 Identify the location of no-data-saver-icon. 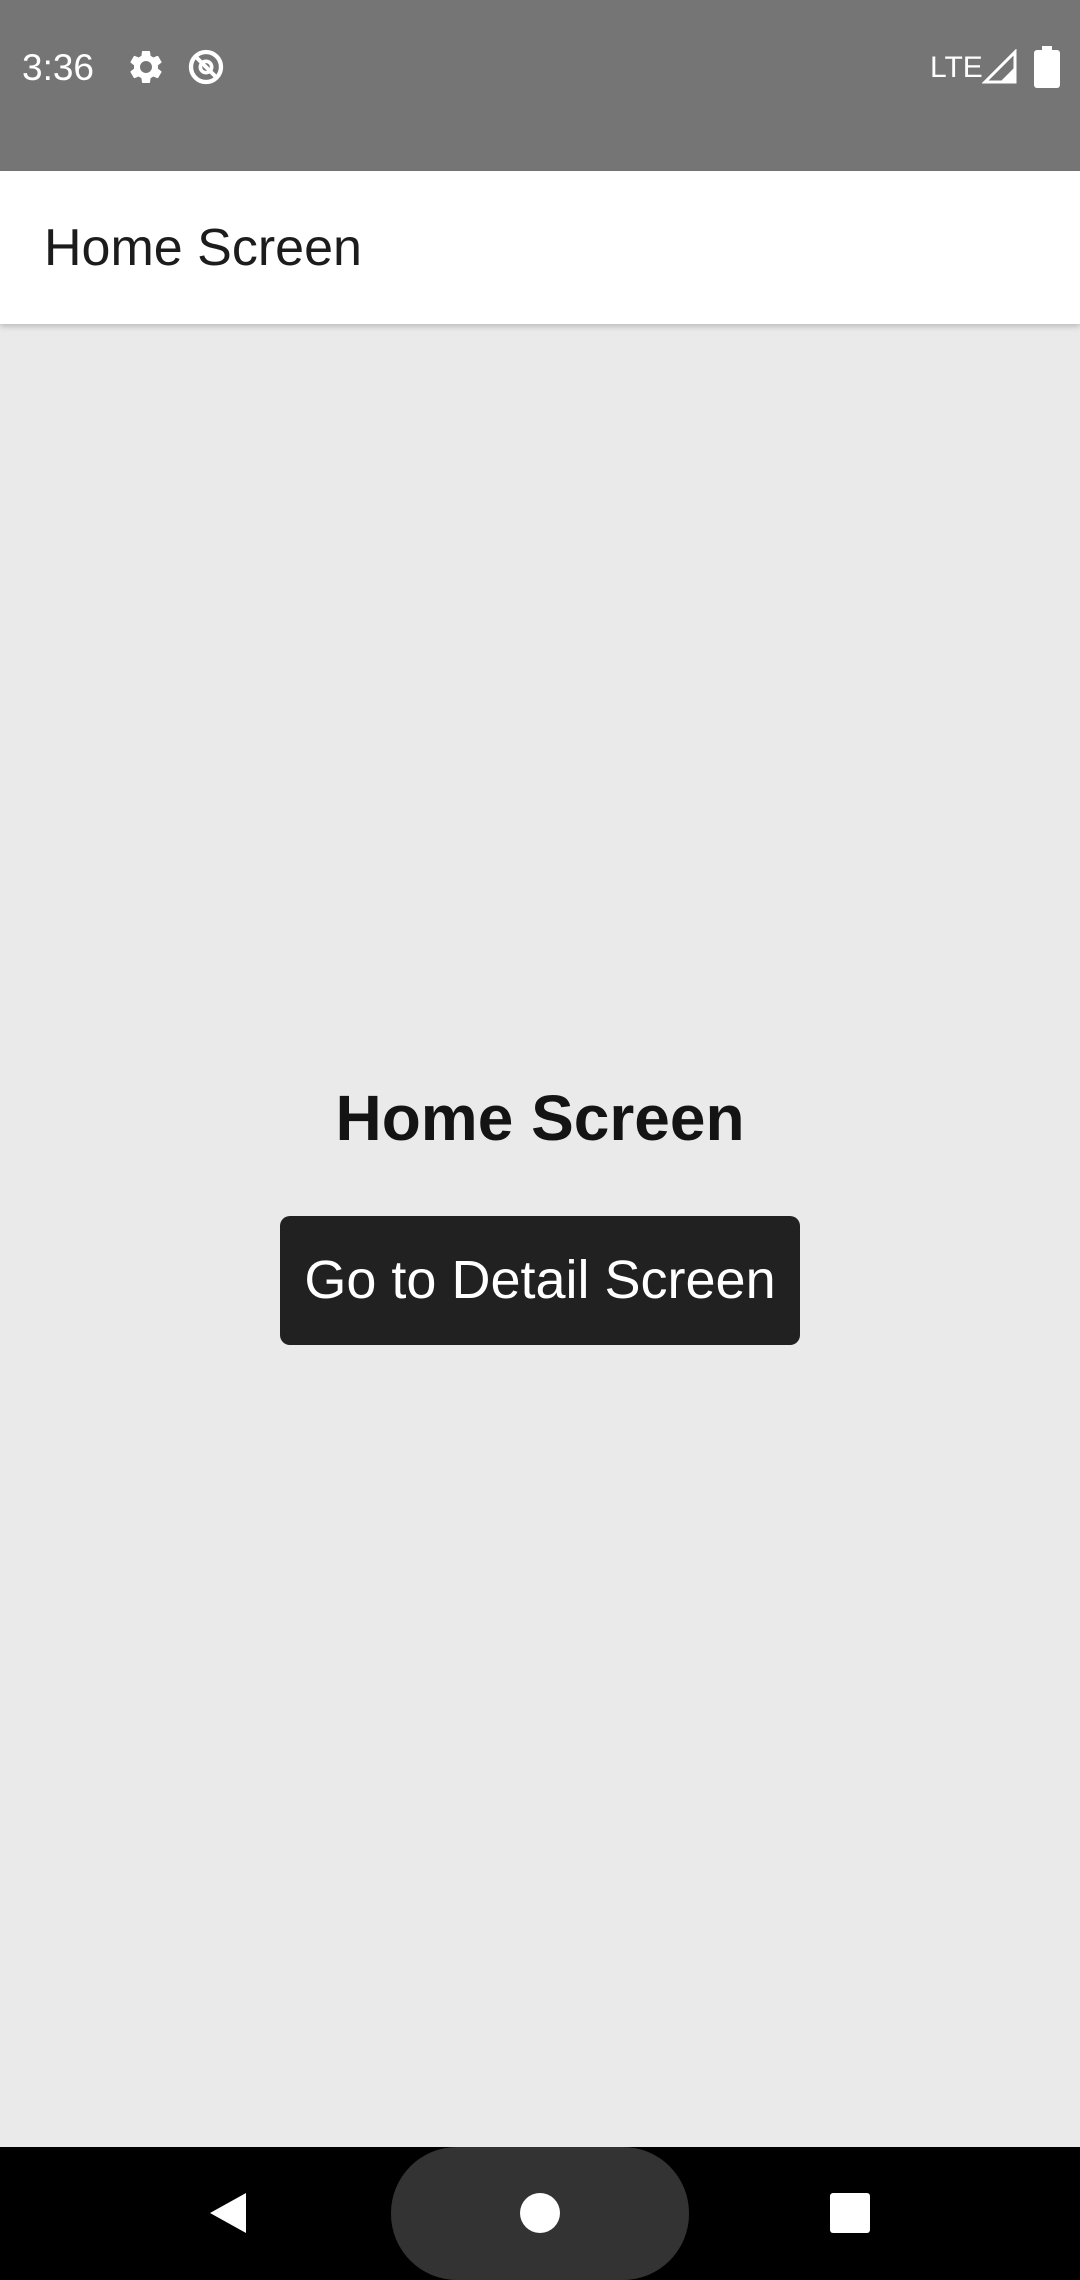
(206, 67).